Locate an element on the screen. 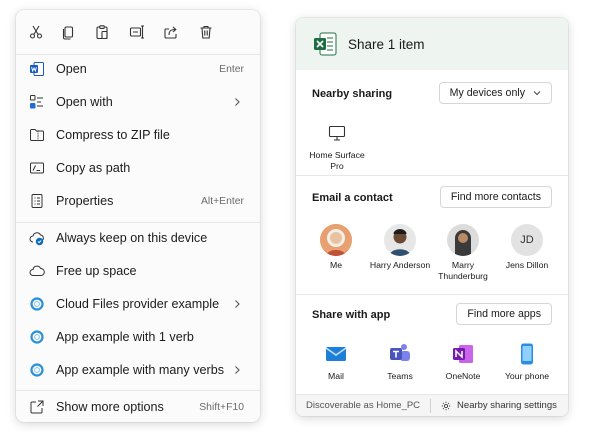 Image resolution: width=600 pixels, height=448 pixels. copy-path-icon is located at coordinates (37, 168).